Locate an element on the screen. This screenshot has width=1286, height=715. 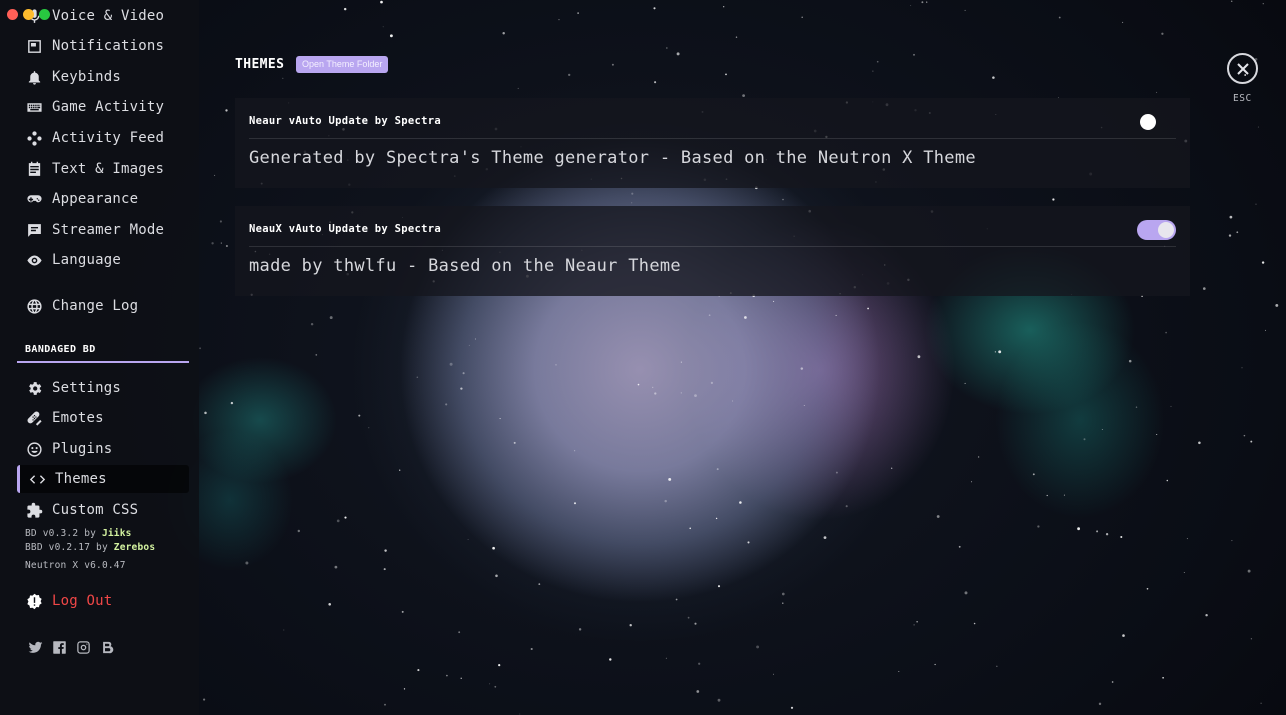
sidebar-item-appearance: Appearance is located at coordinates (103, 199).